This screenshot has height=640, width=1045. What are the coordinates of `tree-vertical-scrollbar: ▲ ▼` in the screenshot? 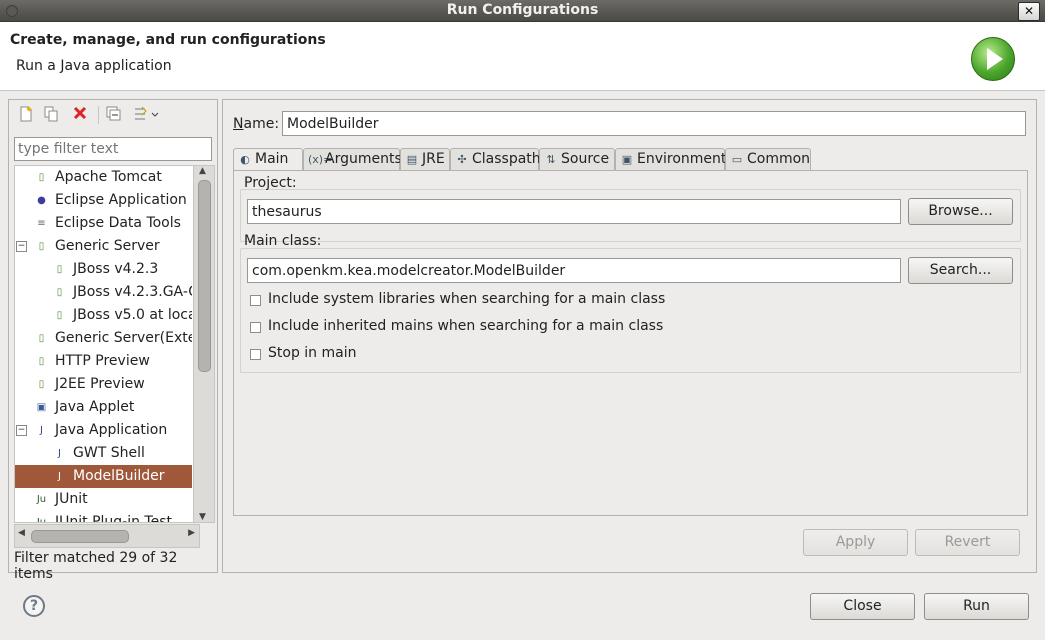 It's located at (203, 344).